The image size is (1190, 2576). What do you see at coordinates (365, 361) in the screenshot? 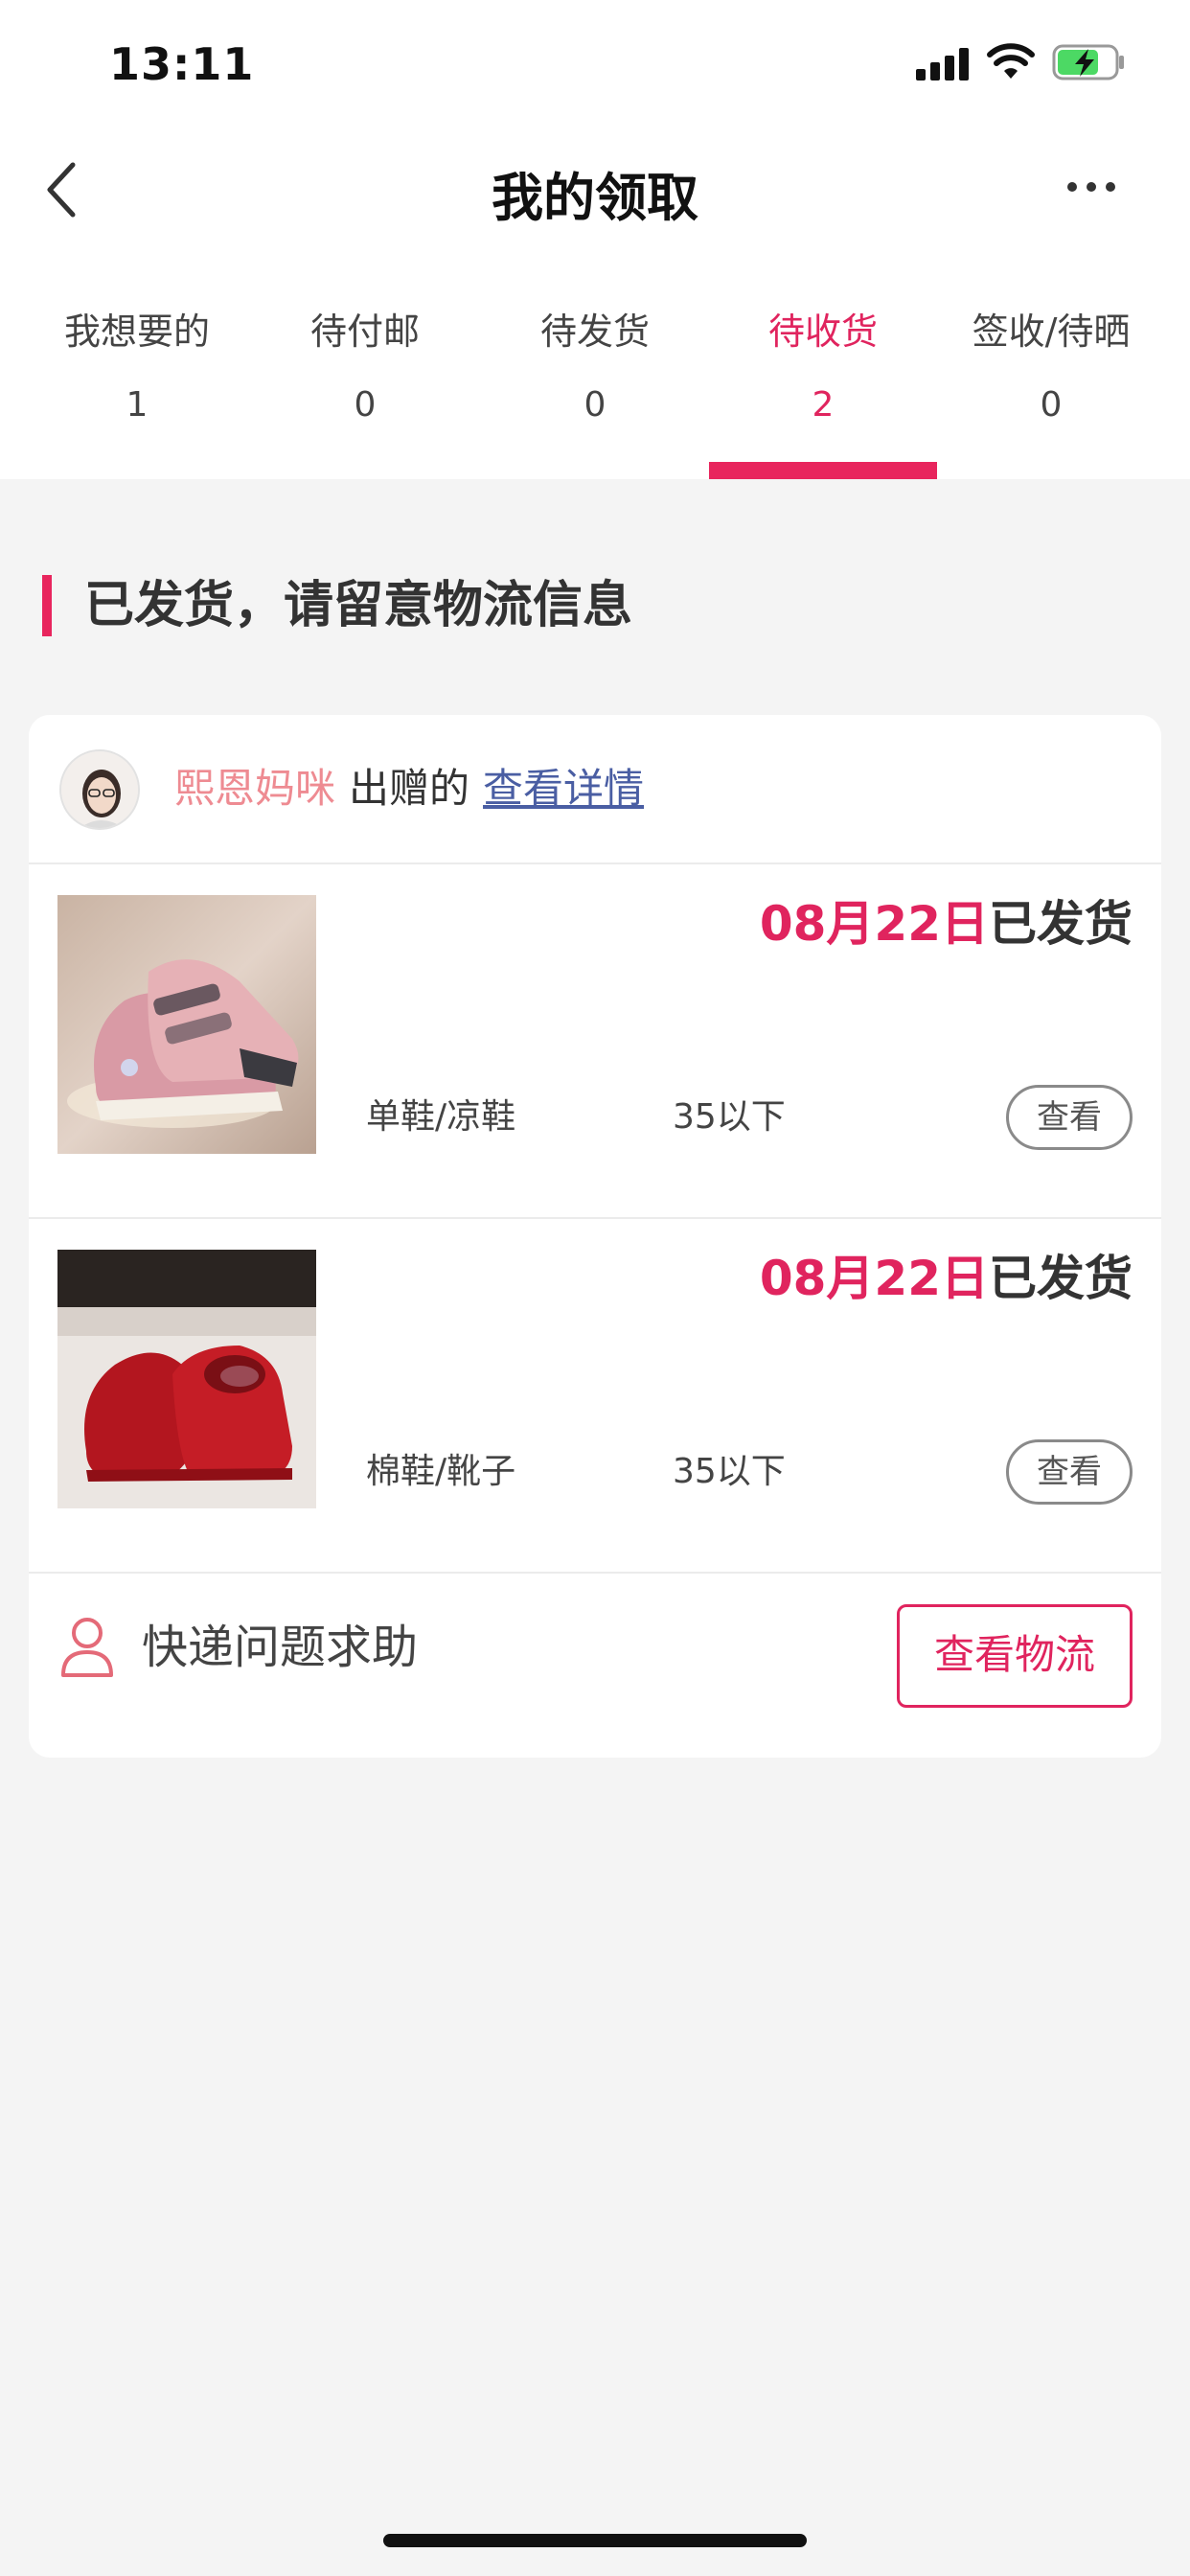
I see `tab-pending-postage: 待付邮 0` at bounding box center [365, 361].